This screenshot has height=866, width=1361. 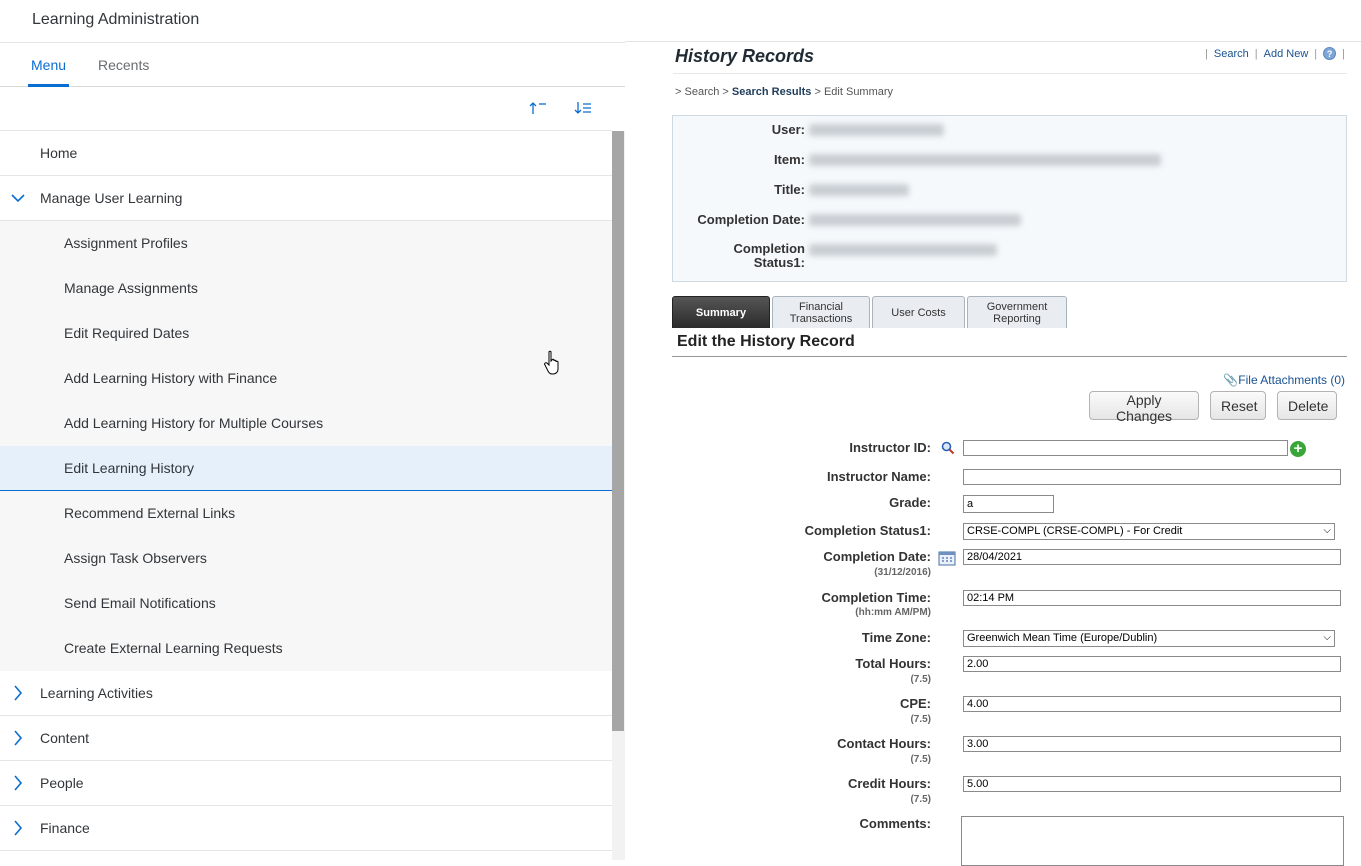 What do you see at coordinates (896, 637) in the screenshot?
I see `time-zone-label: Time Zone:` at bounding box center [896, 637].